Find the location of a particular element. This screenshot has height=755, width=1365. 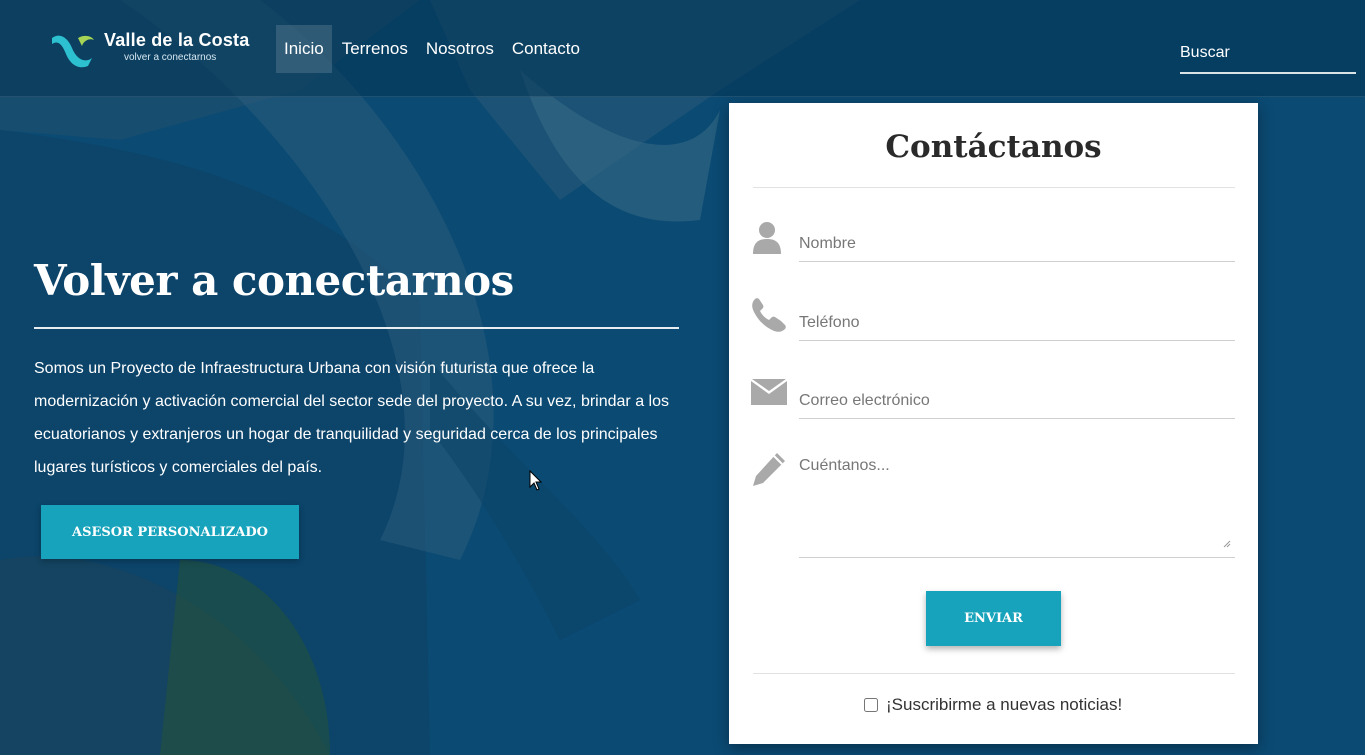

resize-grip-icon is located at coordinates (1227, 544).